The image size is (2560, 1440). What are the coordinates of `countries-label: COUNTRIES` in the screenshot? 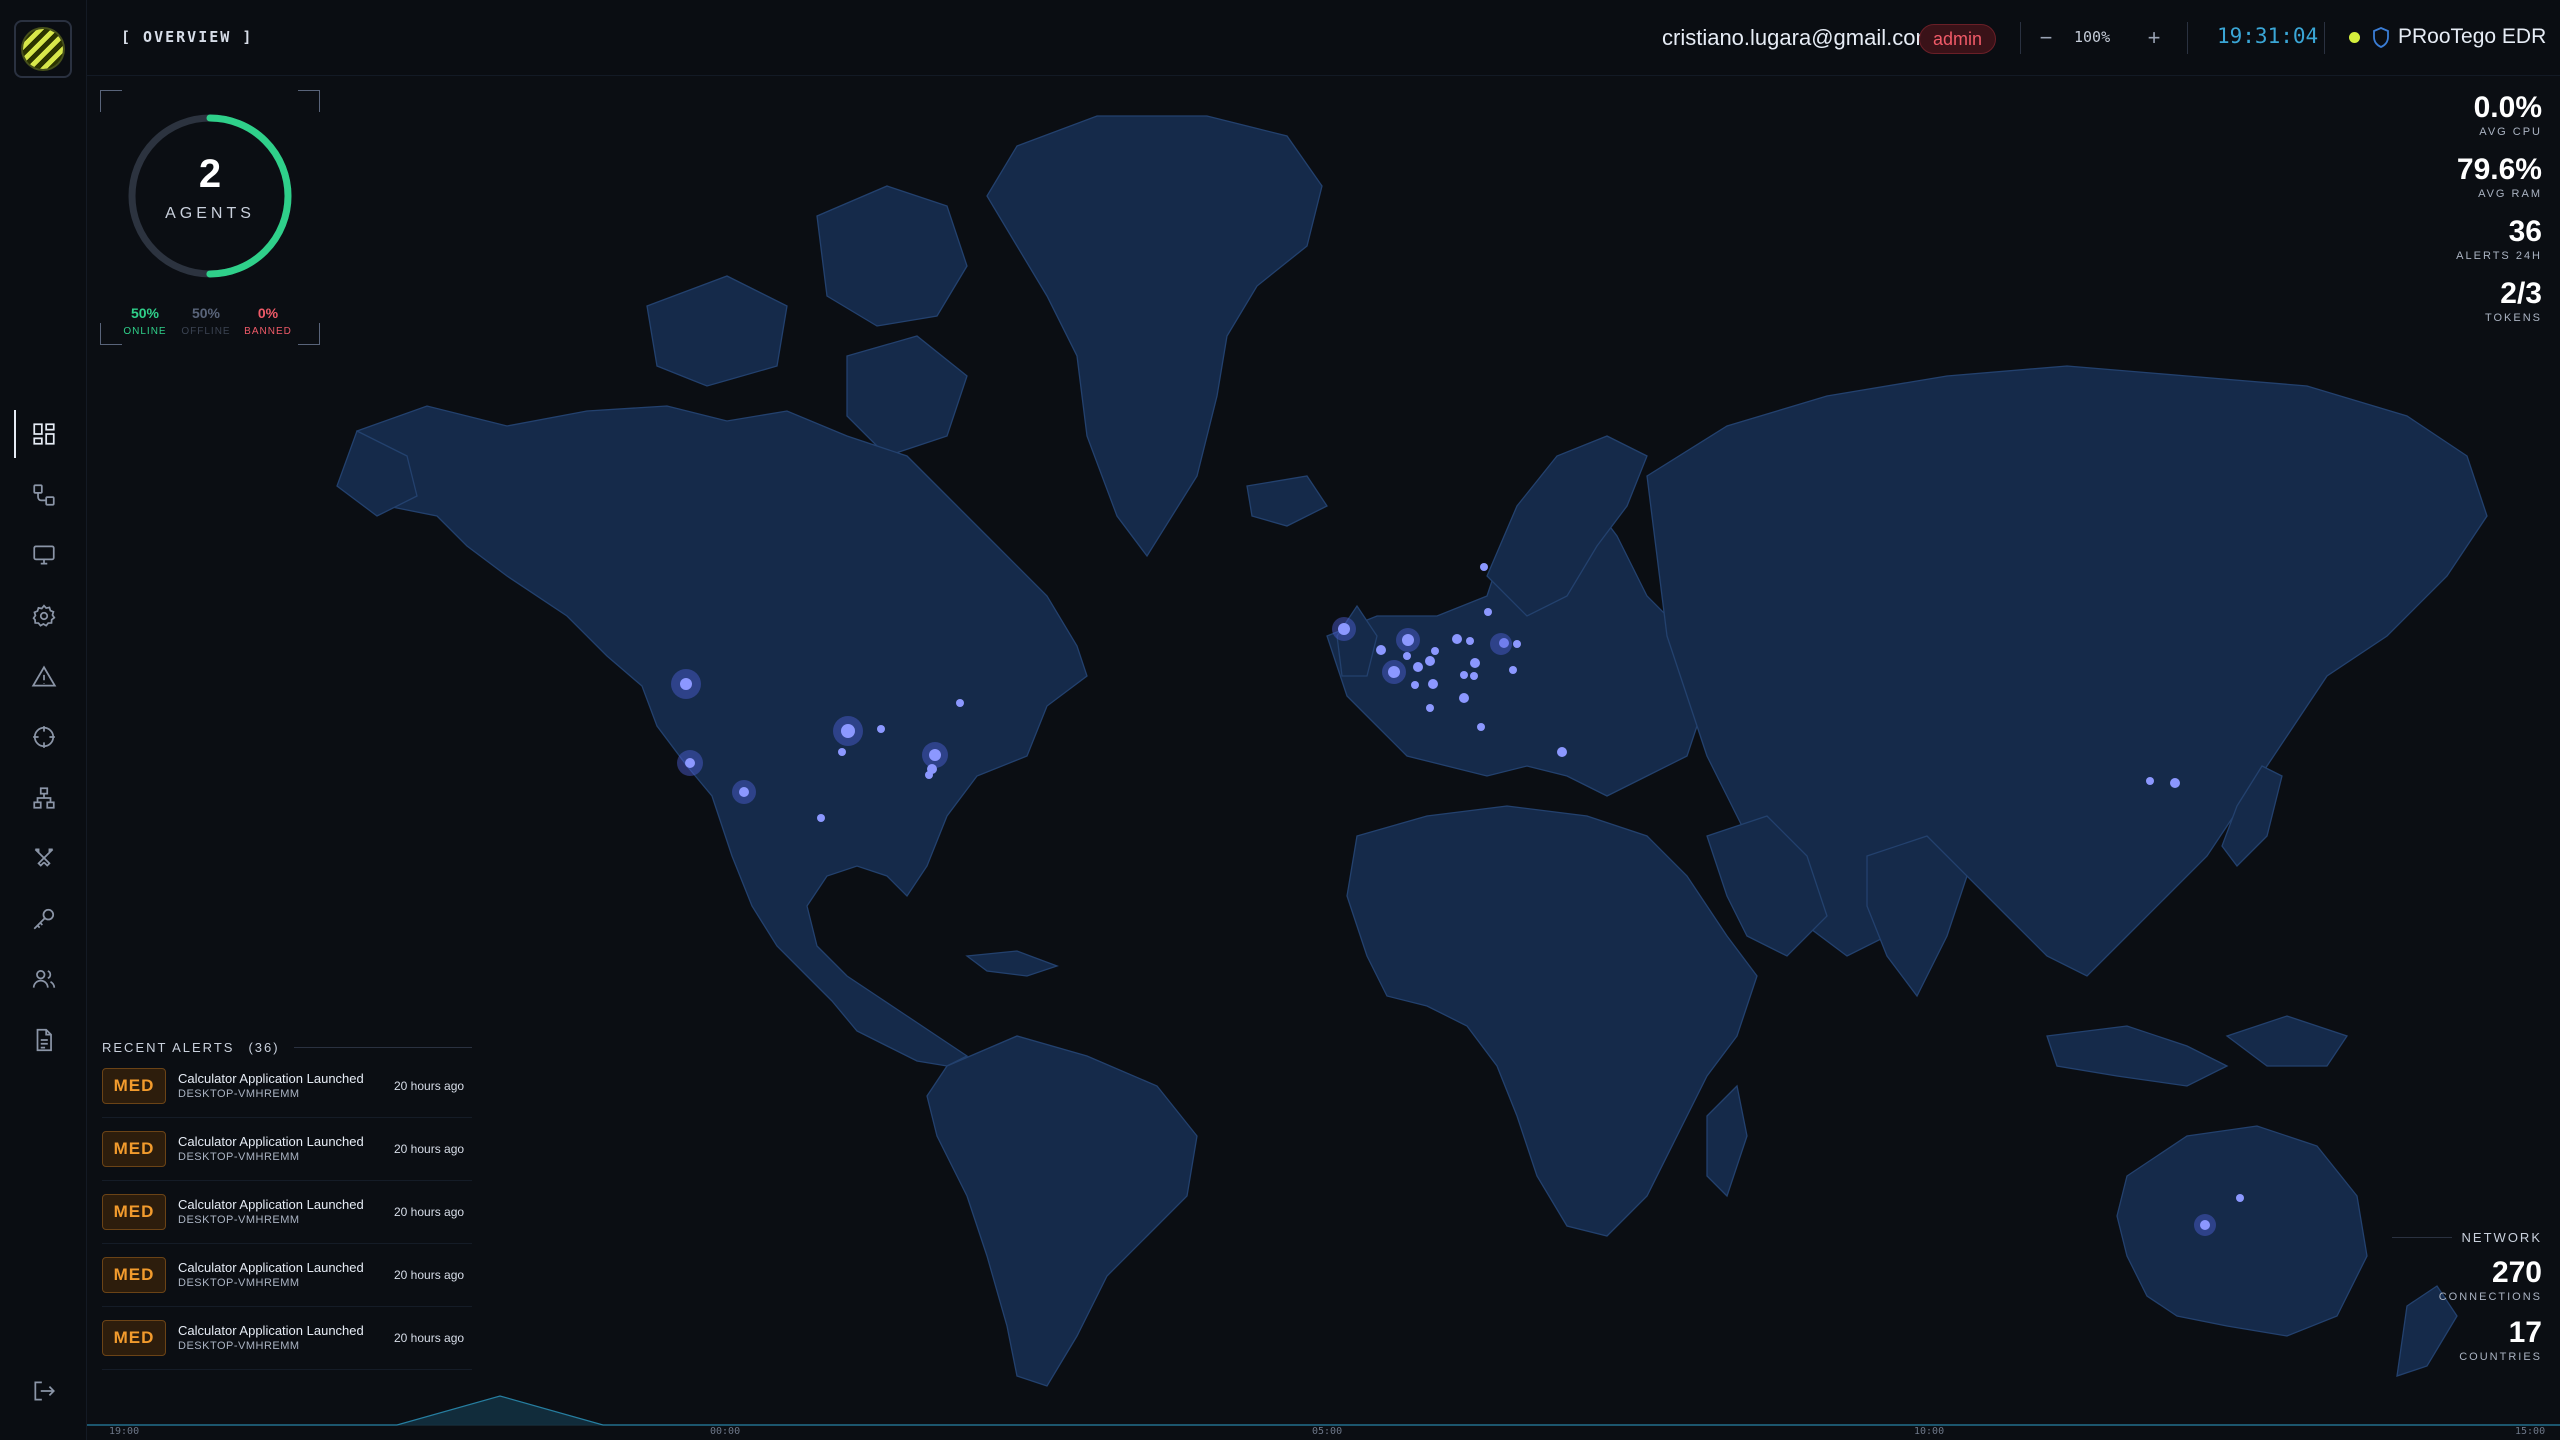 It's located at (2500, 1357).